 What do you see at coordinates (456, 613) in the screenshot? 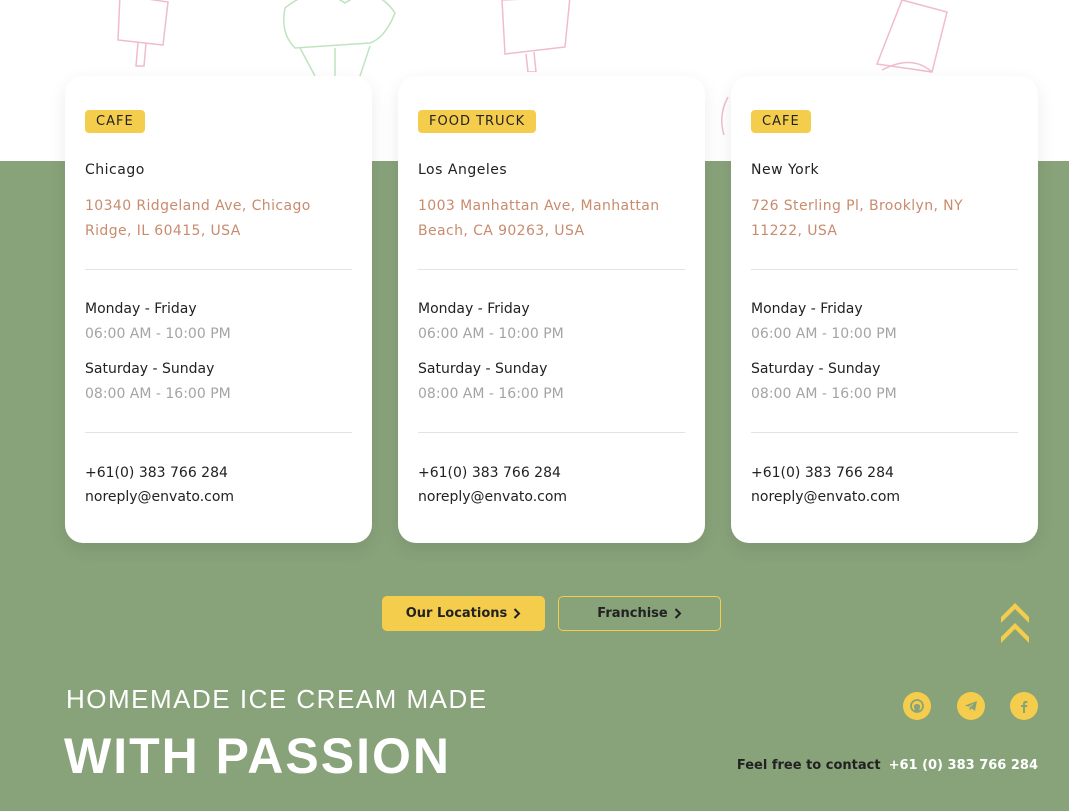
I see `our-locations-label: Our Locations` at bounding box center [456, 613].